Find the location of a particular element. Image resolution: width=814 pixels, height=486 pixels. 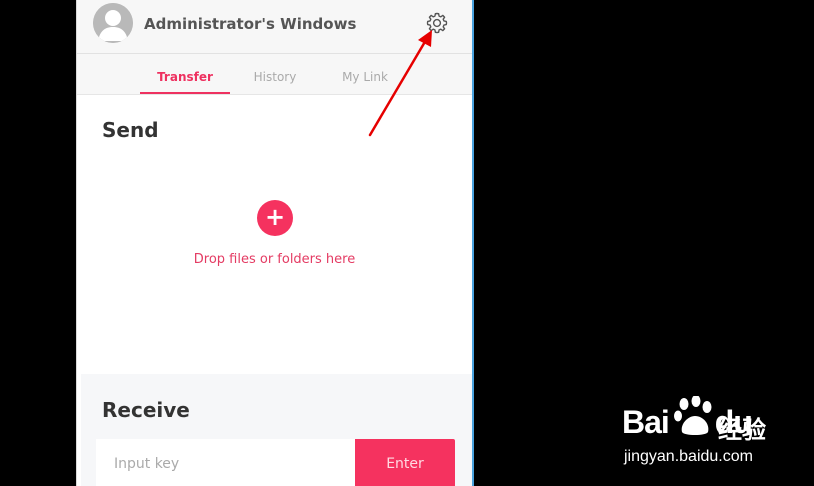

tab-bar: Transfer History My Link is located at coordinates (274, 74).